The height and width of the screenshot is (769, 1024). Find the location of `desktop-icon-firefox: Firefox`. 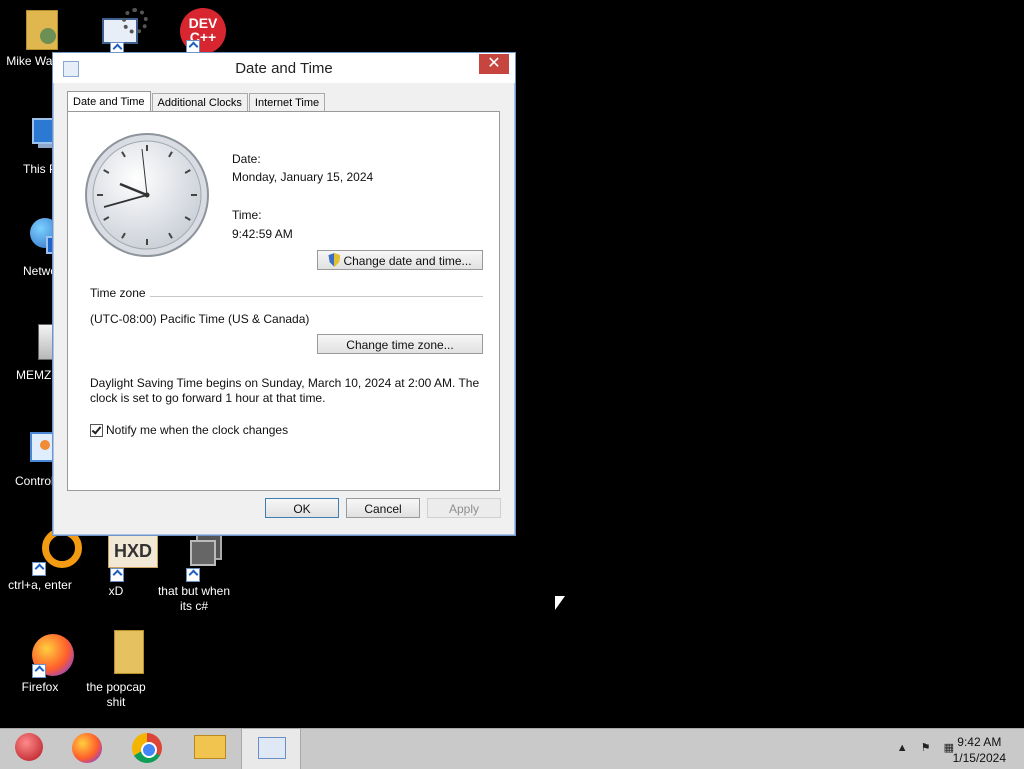

desktop-icon-firefox: Firefox is located at coordinates (40, 662).